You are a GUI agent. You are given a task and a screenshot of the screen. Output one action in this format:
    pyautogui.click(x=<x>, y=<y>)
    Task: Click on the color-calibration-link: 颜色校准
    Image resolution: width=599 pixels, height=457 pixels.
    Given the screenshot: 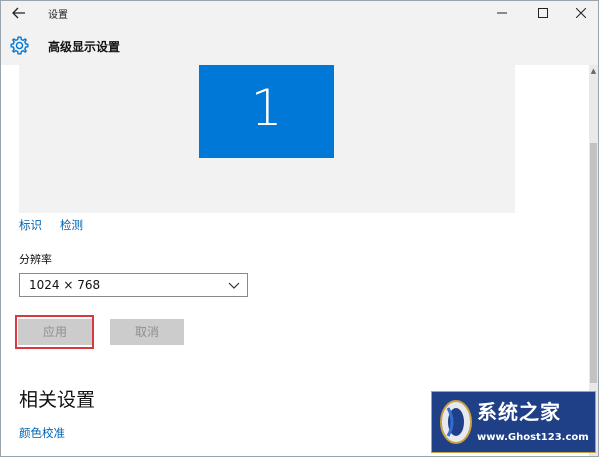 What is the action you would take?
    pyautogui.click(x=42, y=433)
    